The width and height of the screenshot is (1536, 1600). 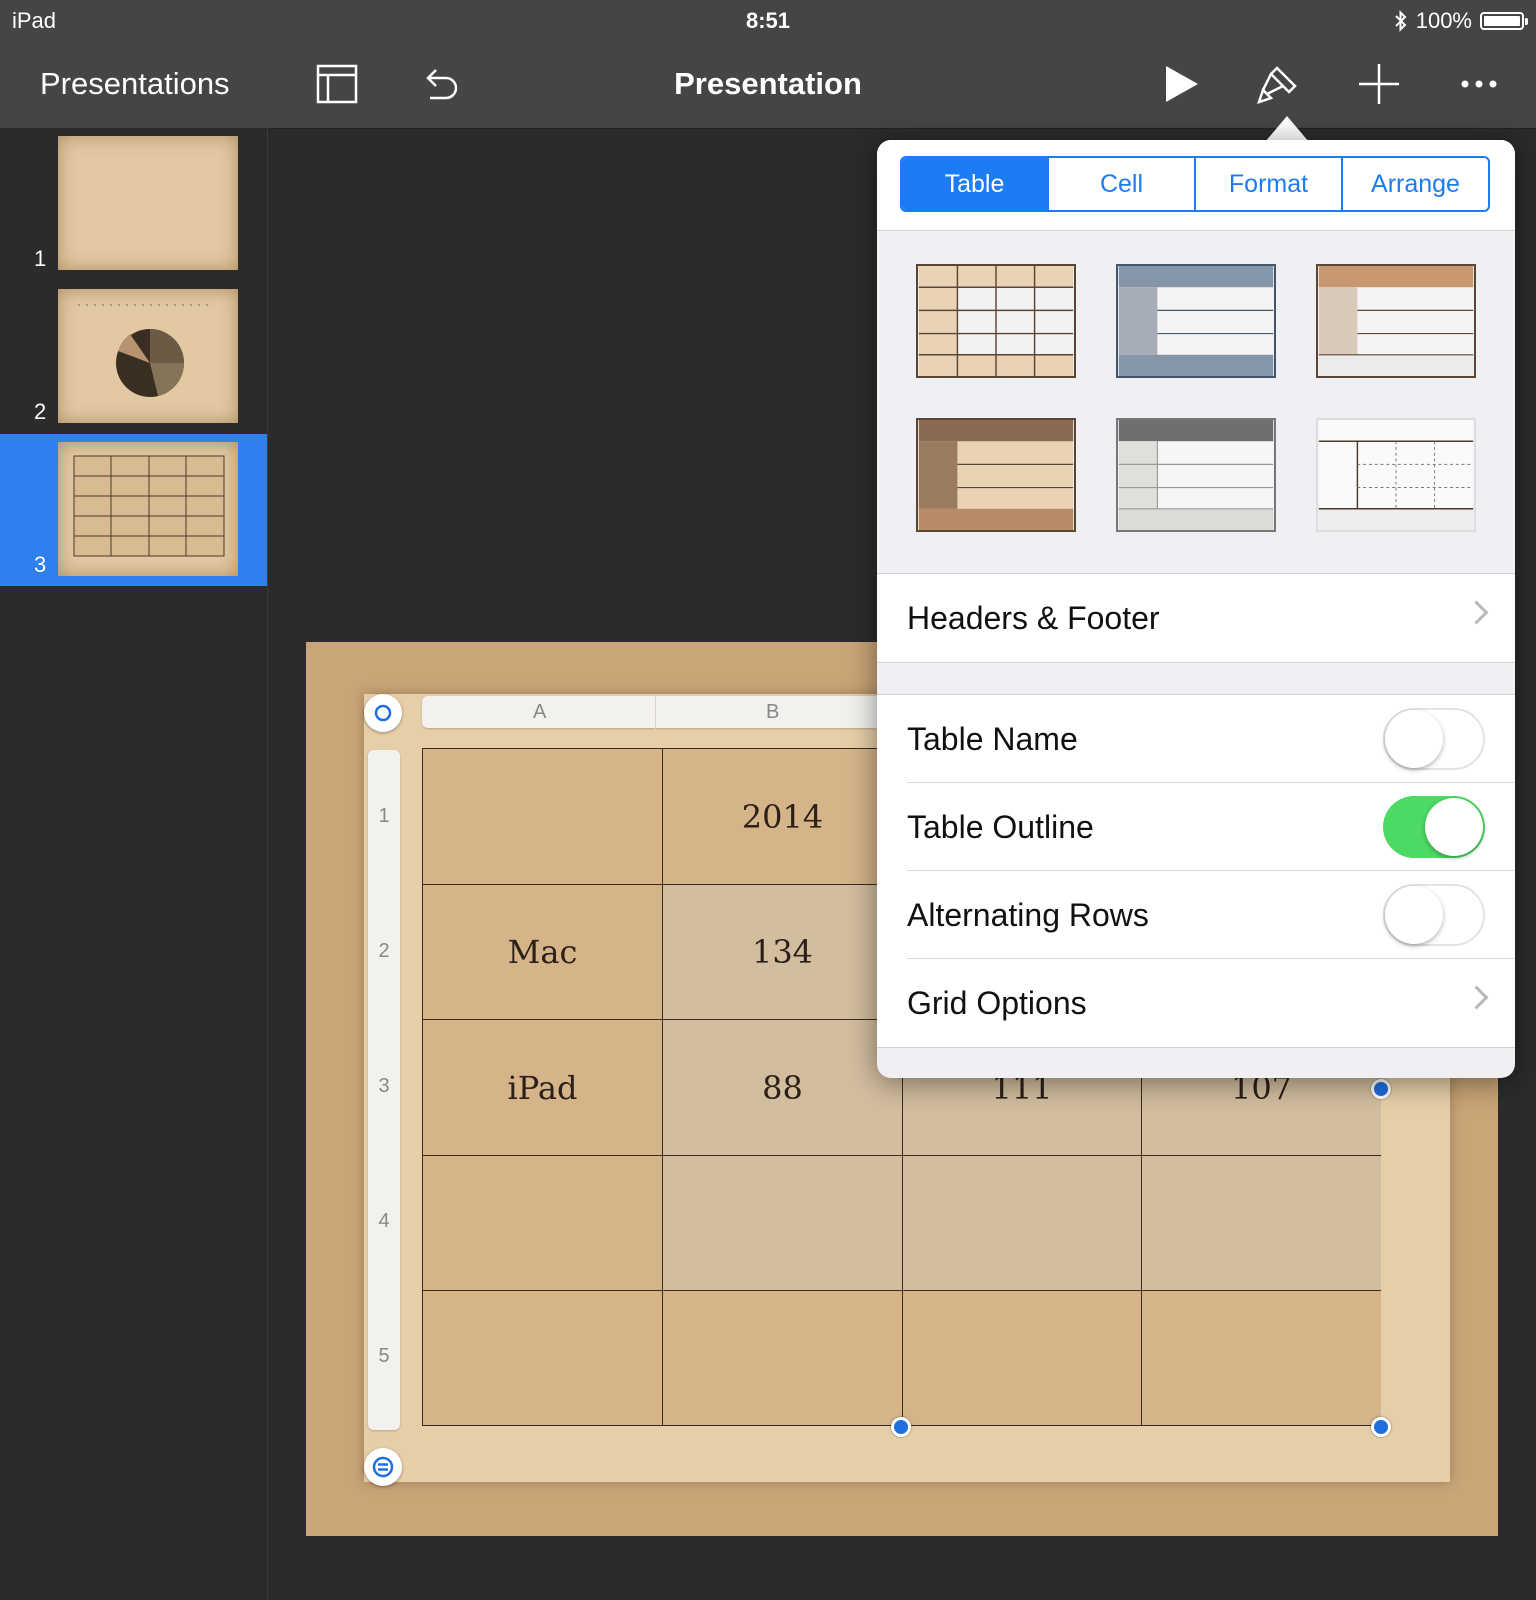 What do you see at coordinates (40, 411) in the screenshot?
I see `slide-number: 2` at bounding box center [40, 411].